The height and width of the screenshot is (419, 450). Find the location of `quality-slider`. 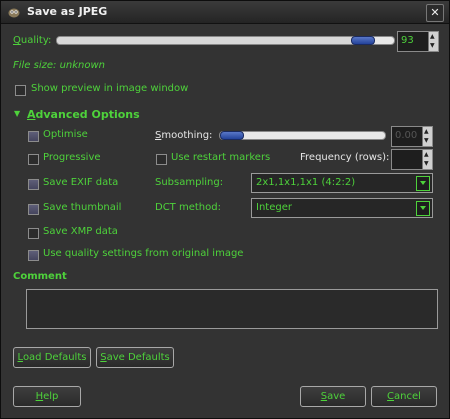

quality-slider is located at coordinates (225, 40).